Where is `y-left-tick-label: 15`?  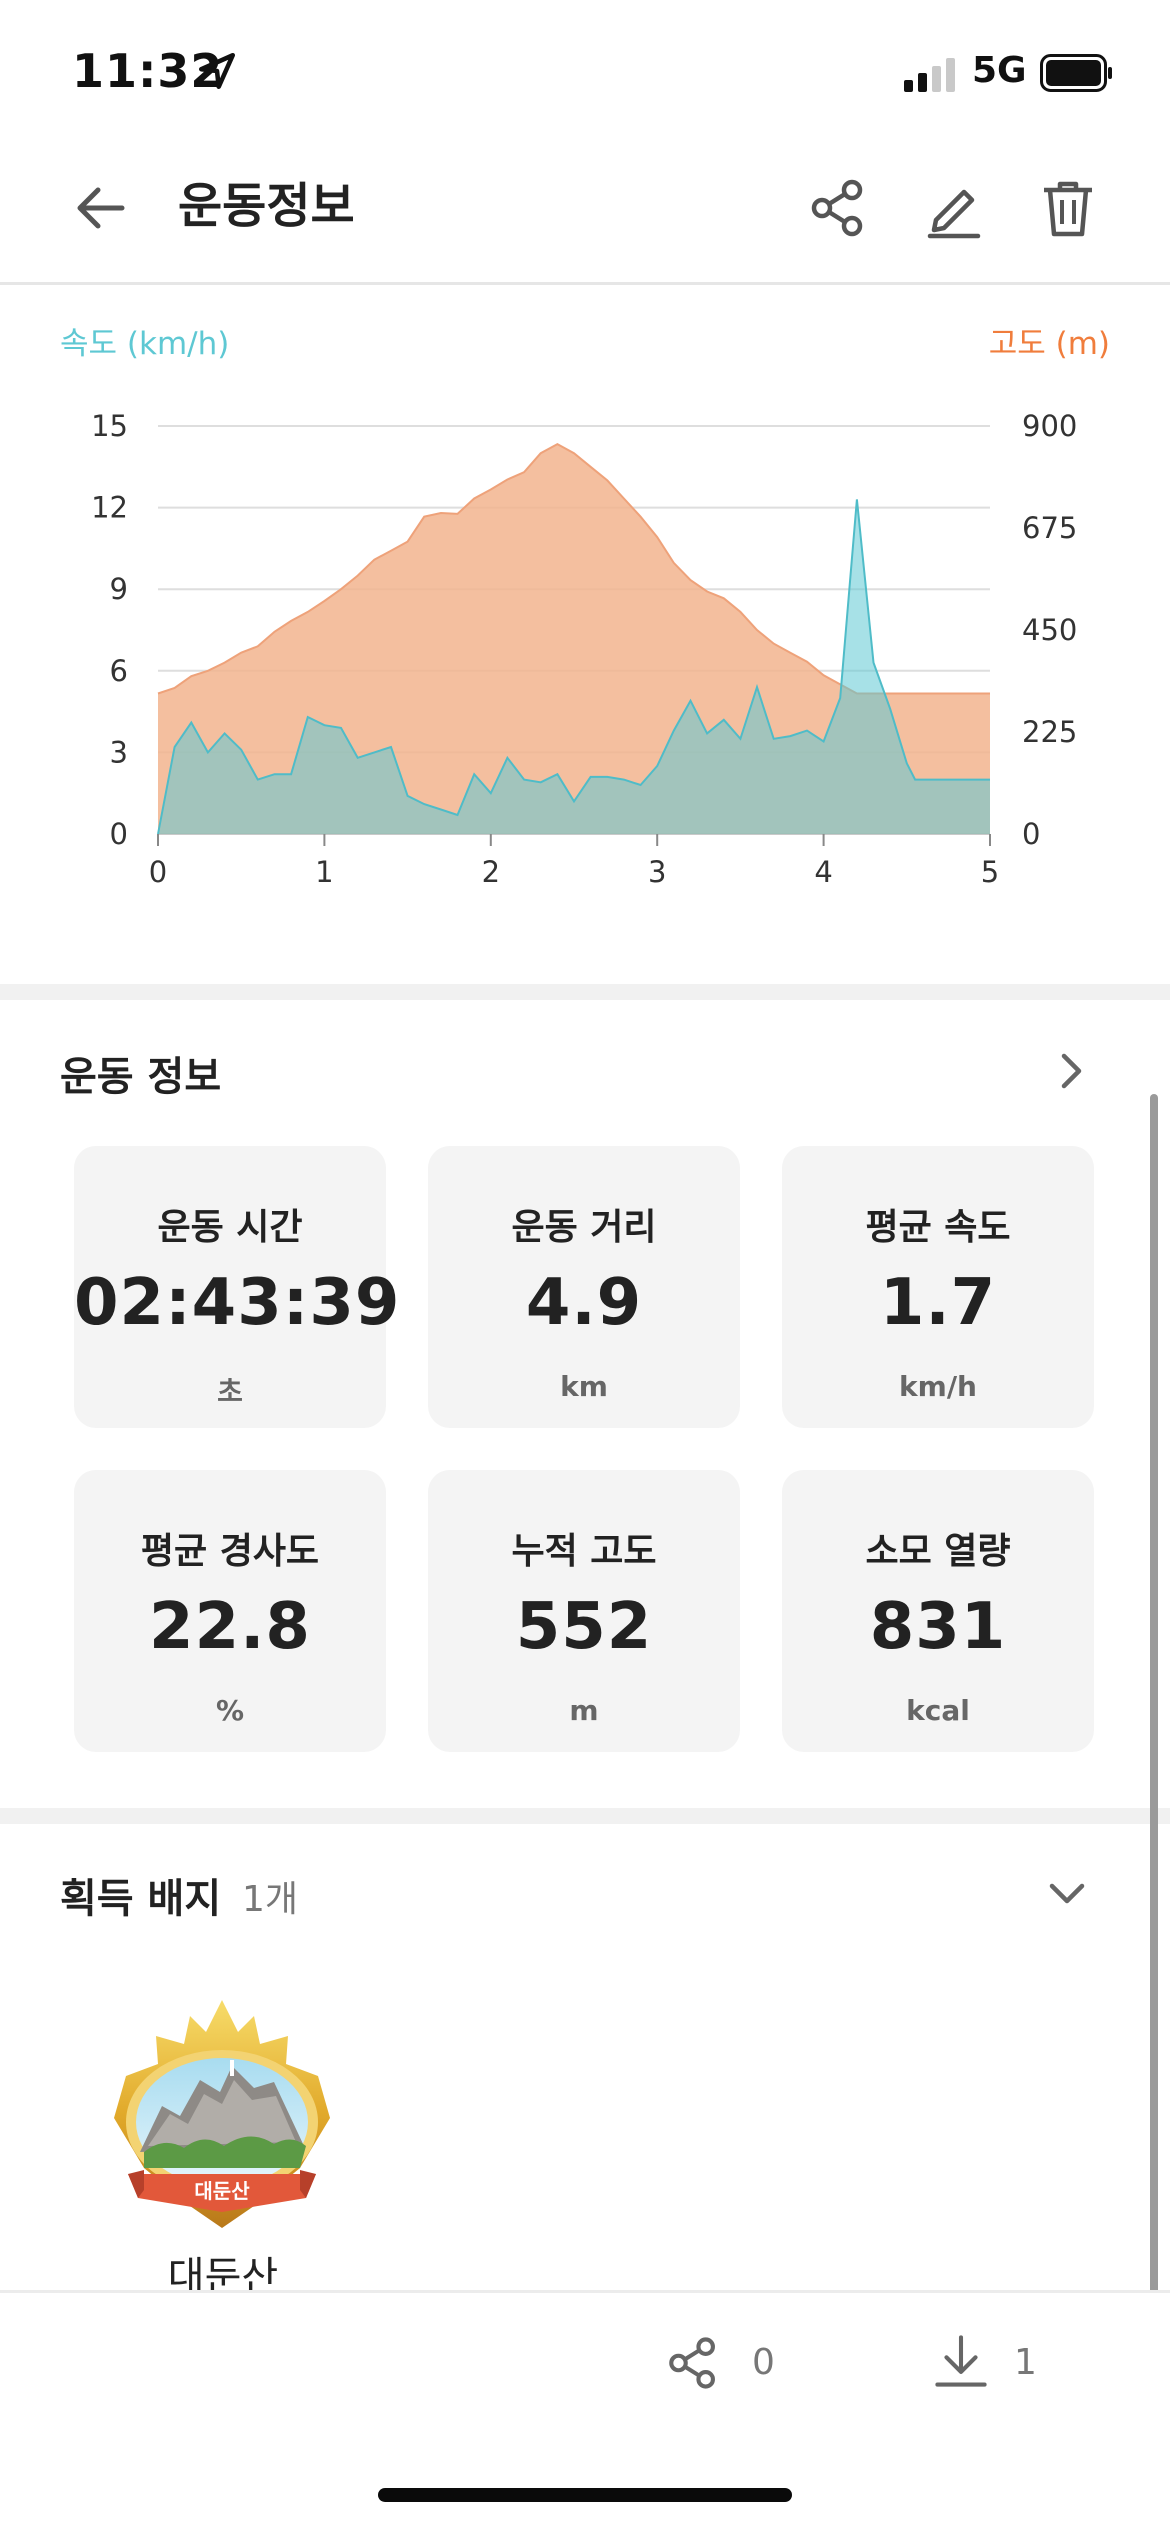 y-left-tick-label: 15 is located at coordinates (109, 426).